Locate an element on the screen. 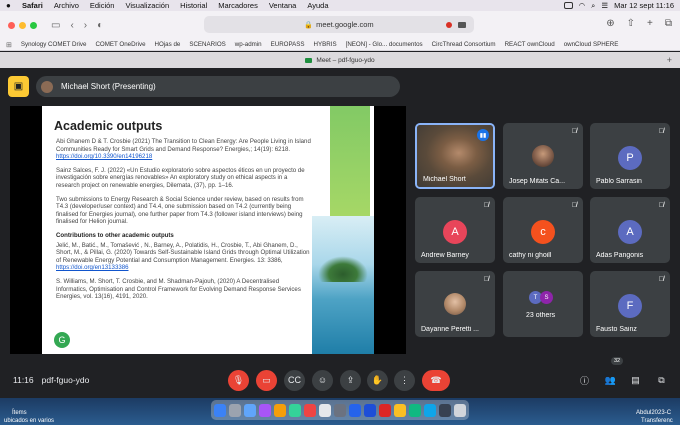 The width and height of the screenshot is (680, 425). share-icon: ⇧ is located at coordinates (631, 23).